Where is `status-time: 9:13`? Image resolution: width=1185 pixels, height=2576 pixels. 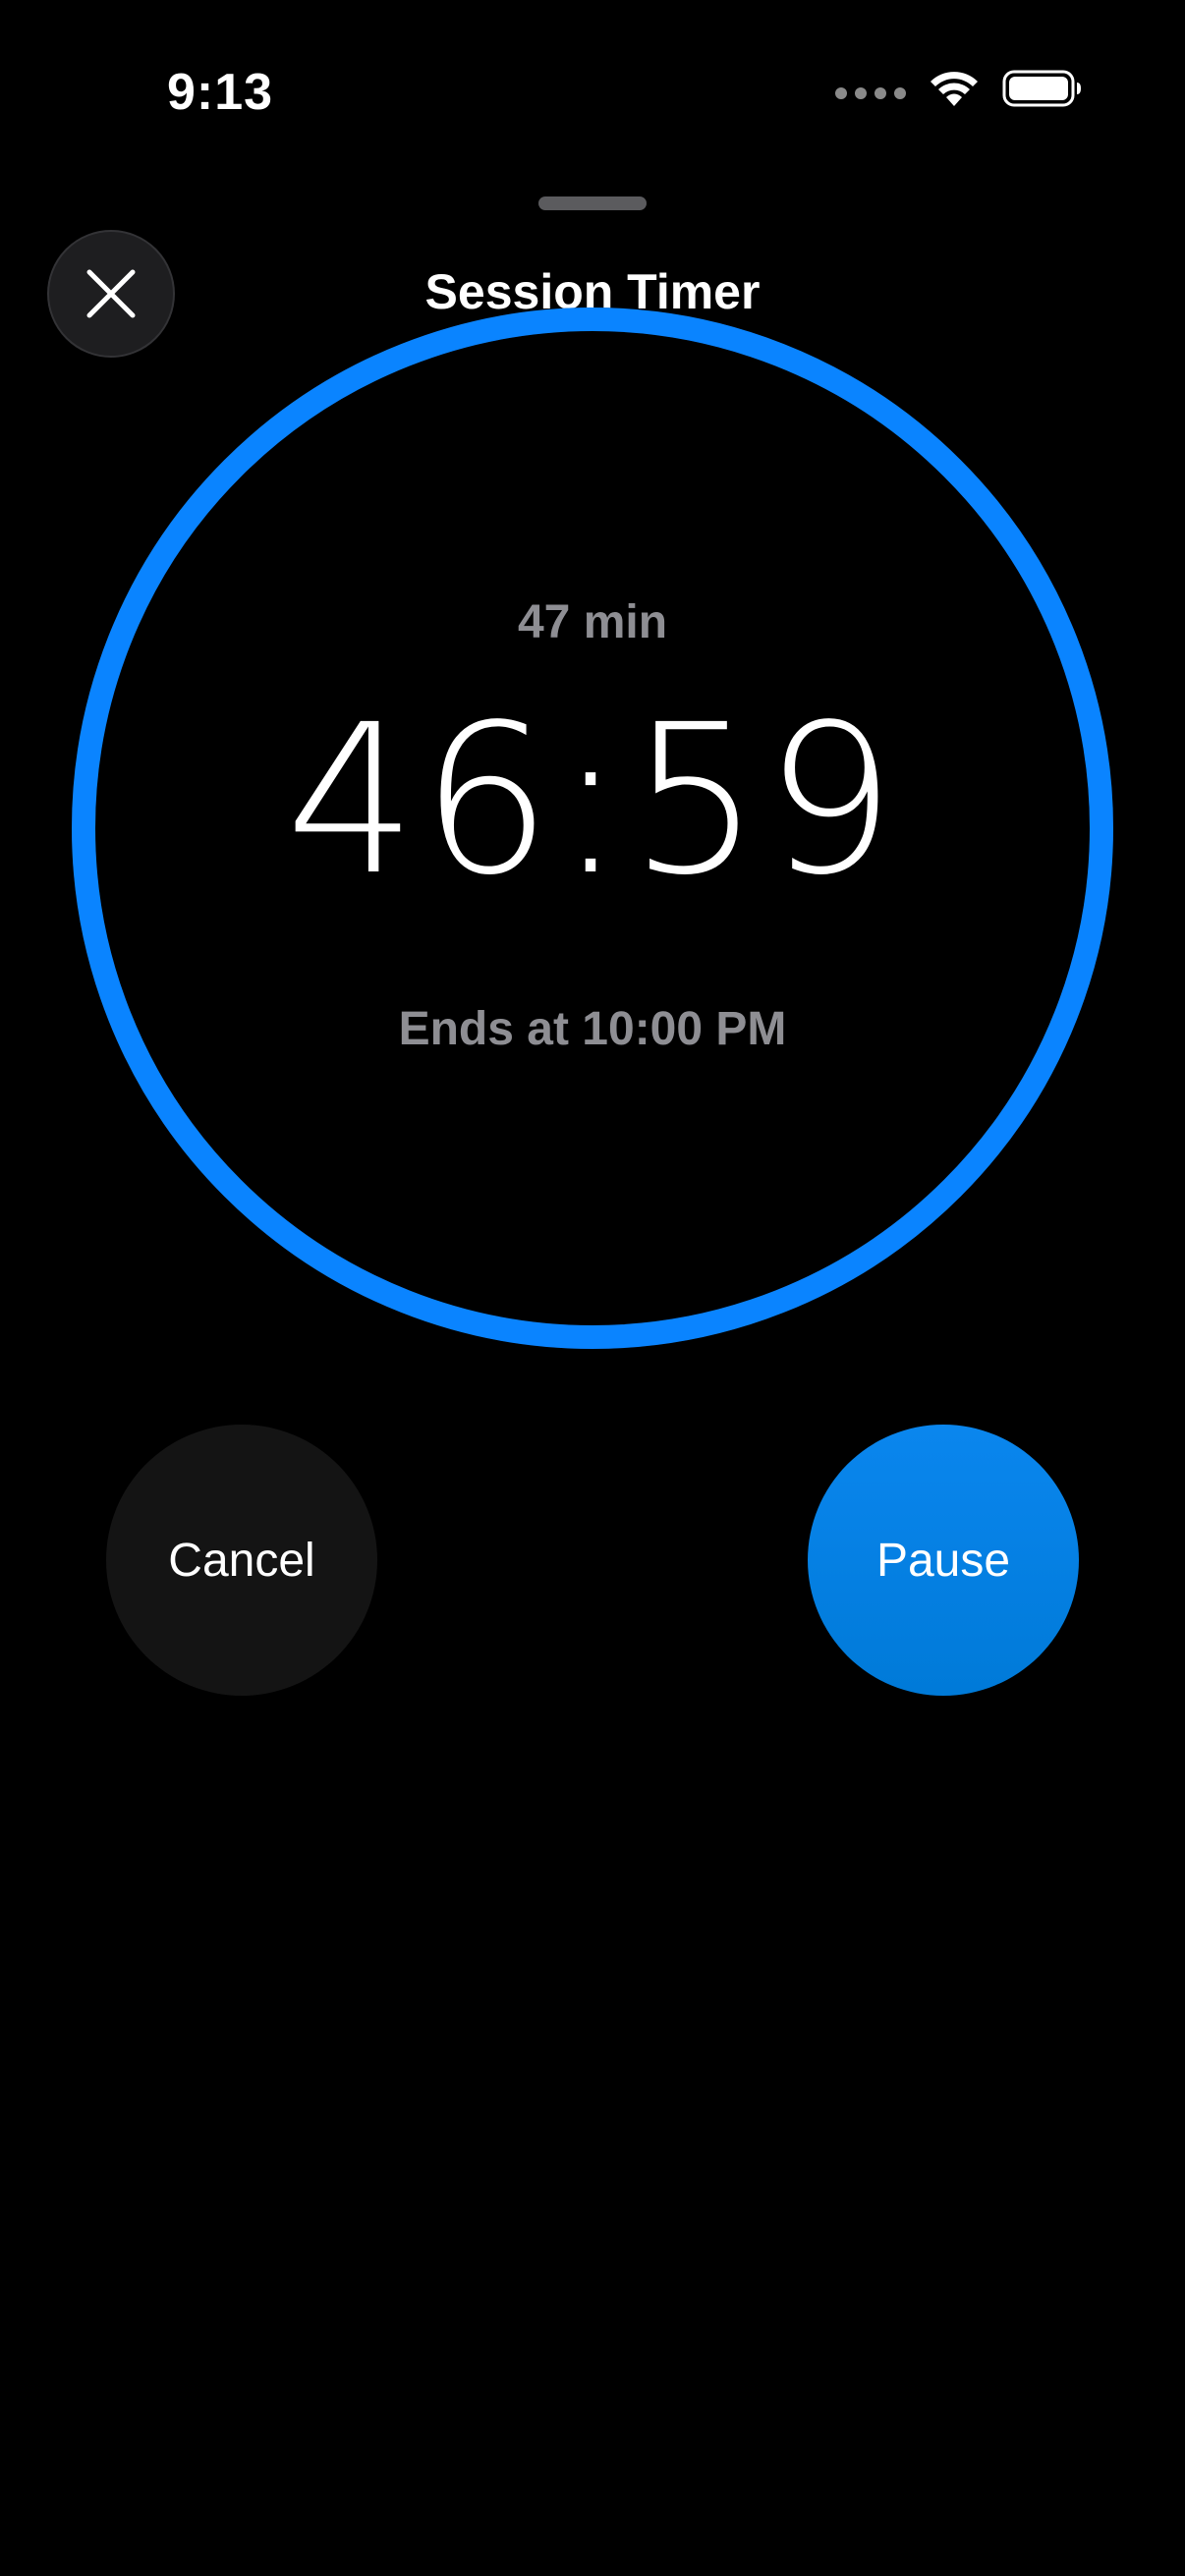
status-time: 9:13 is located at coordinates (221, 92).